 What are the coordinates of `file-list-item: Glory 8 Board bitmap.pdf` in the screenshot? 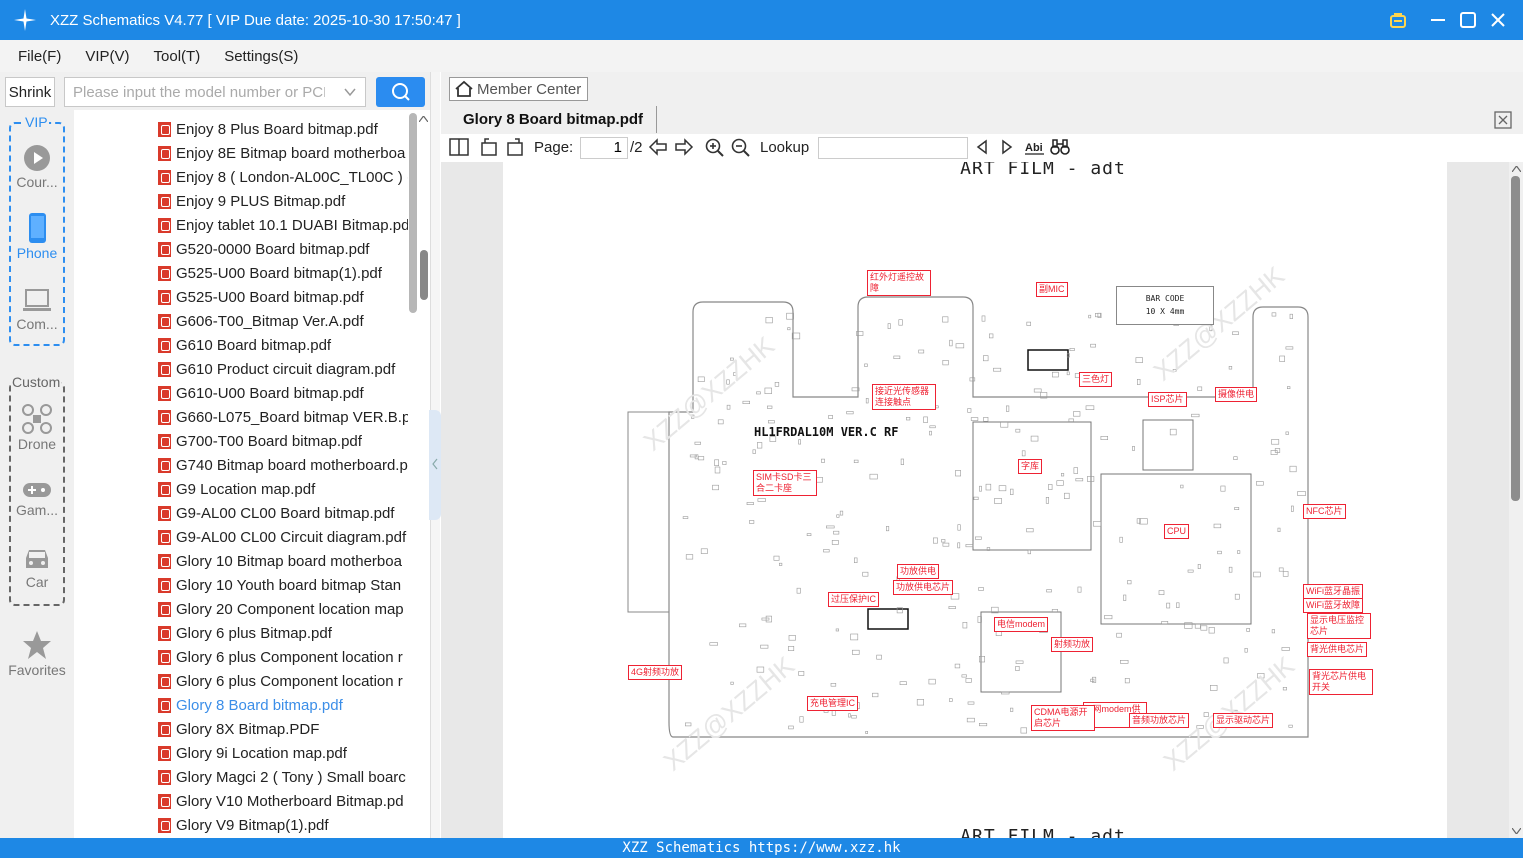 It's located at (283, 705).